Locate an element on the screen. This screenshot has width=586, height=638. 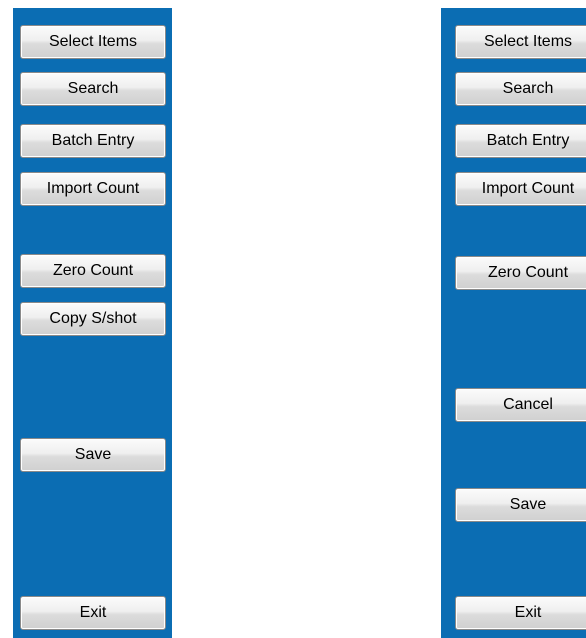
copy-snapshot-button: Copy S/shot is located at coordinates (93, 319).